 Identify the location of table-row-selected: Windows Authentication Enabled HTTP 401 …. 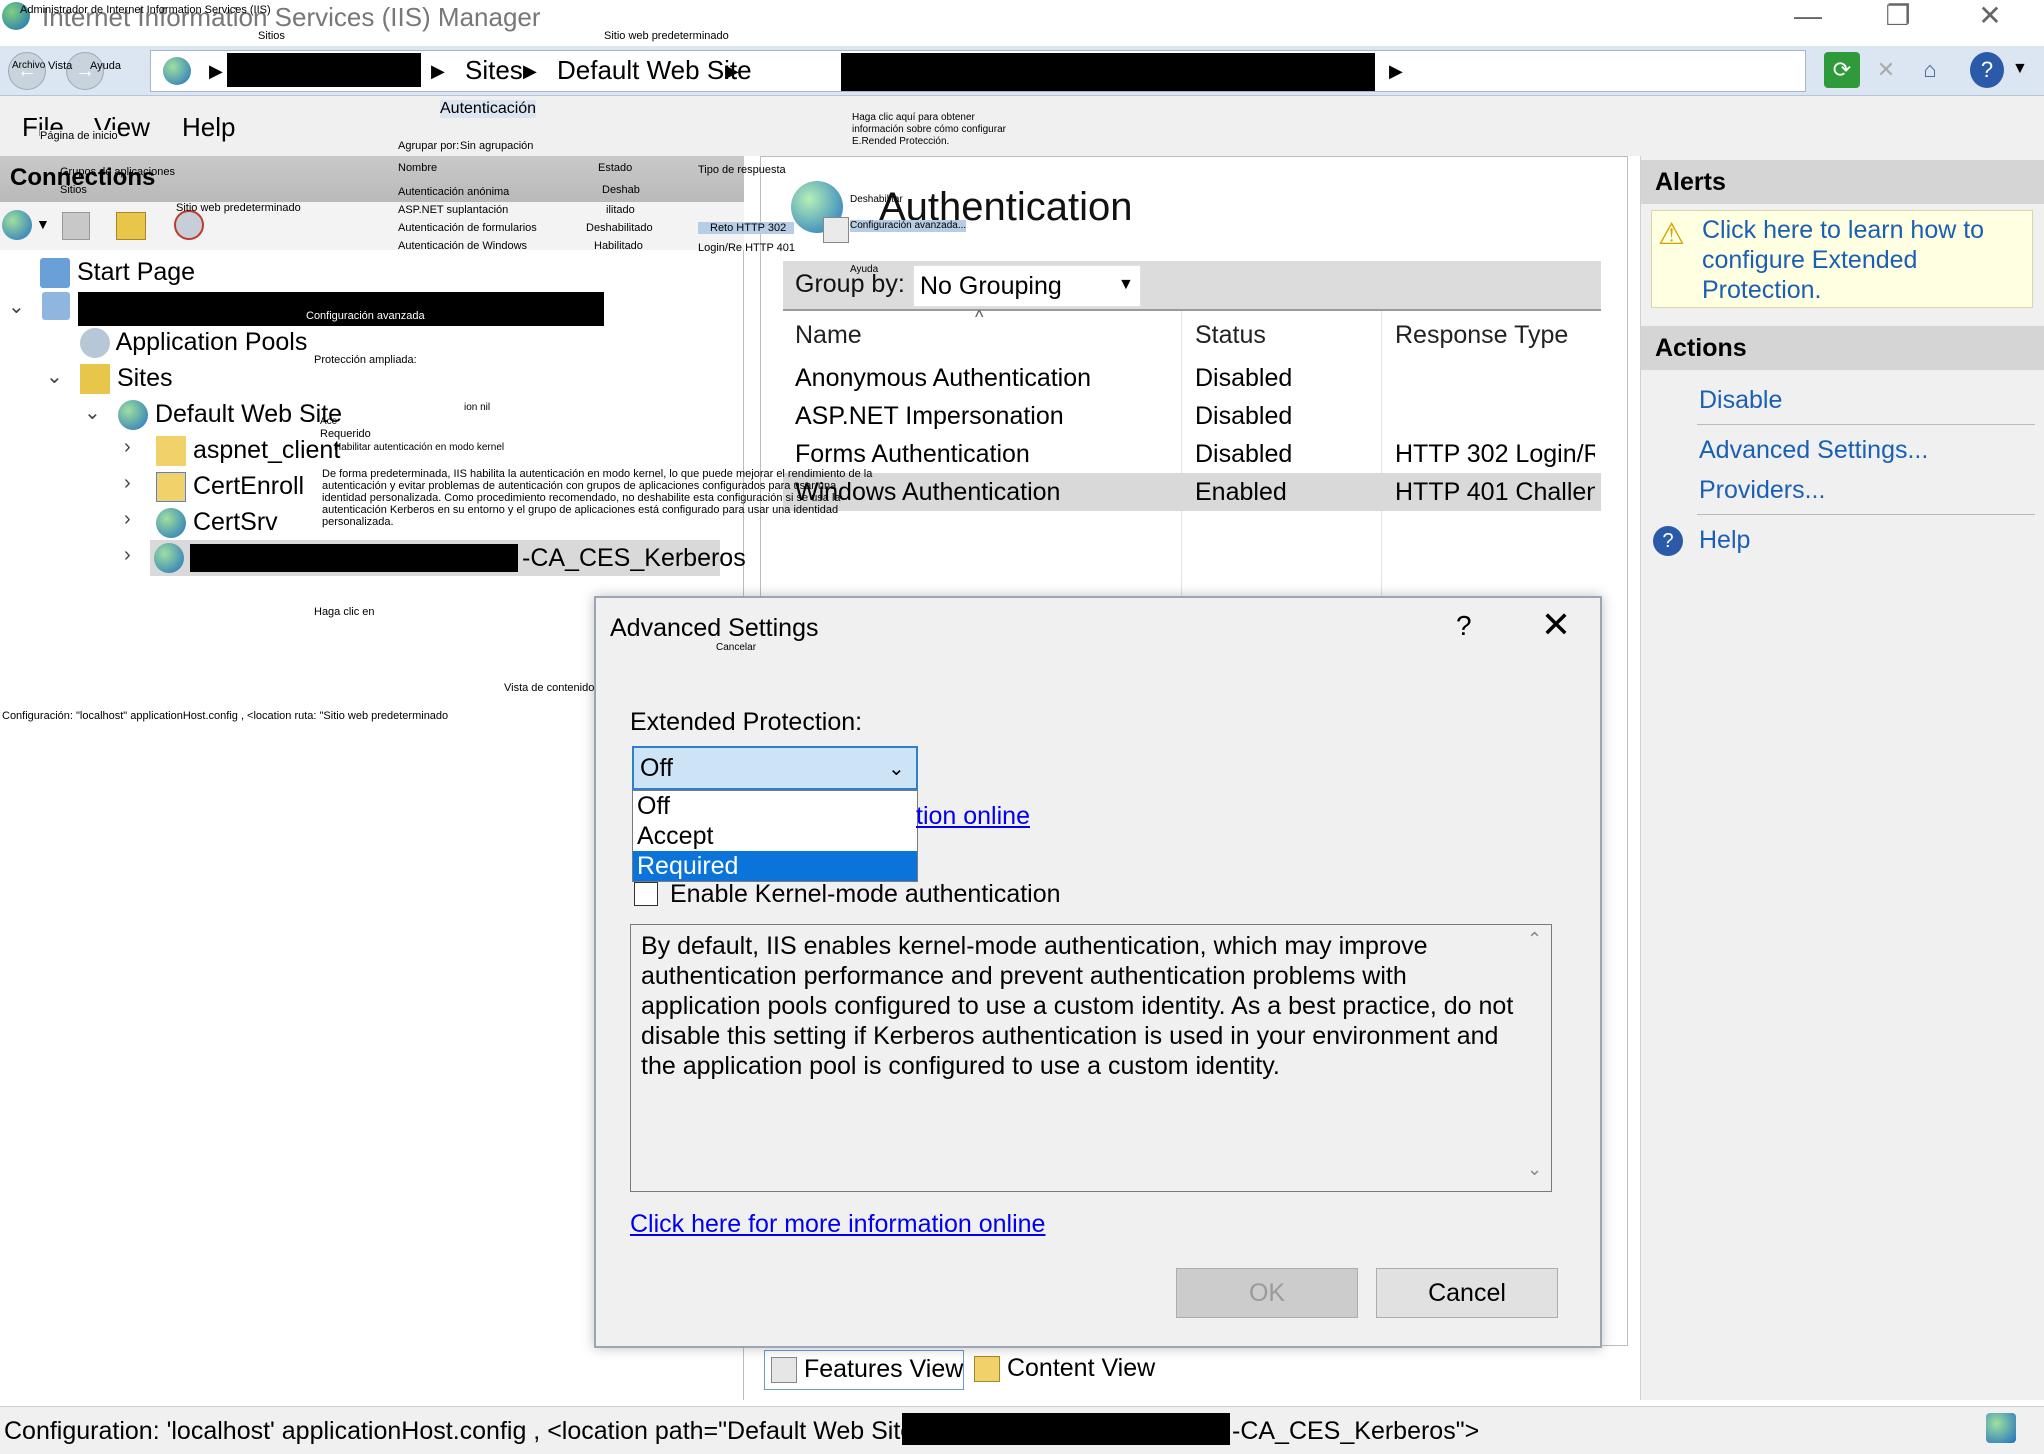
(1192, 492).